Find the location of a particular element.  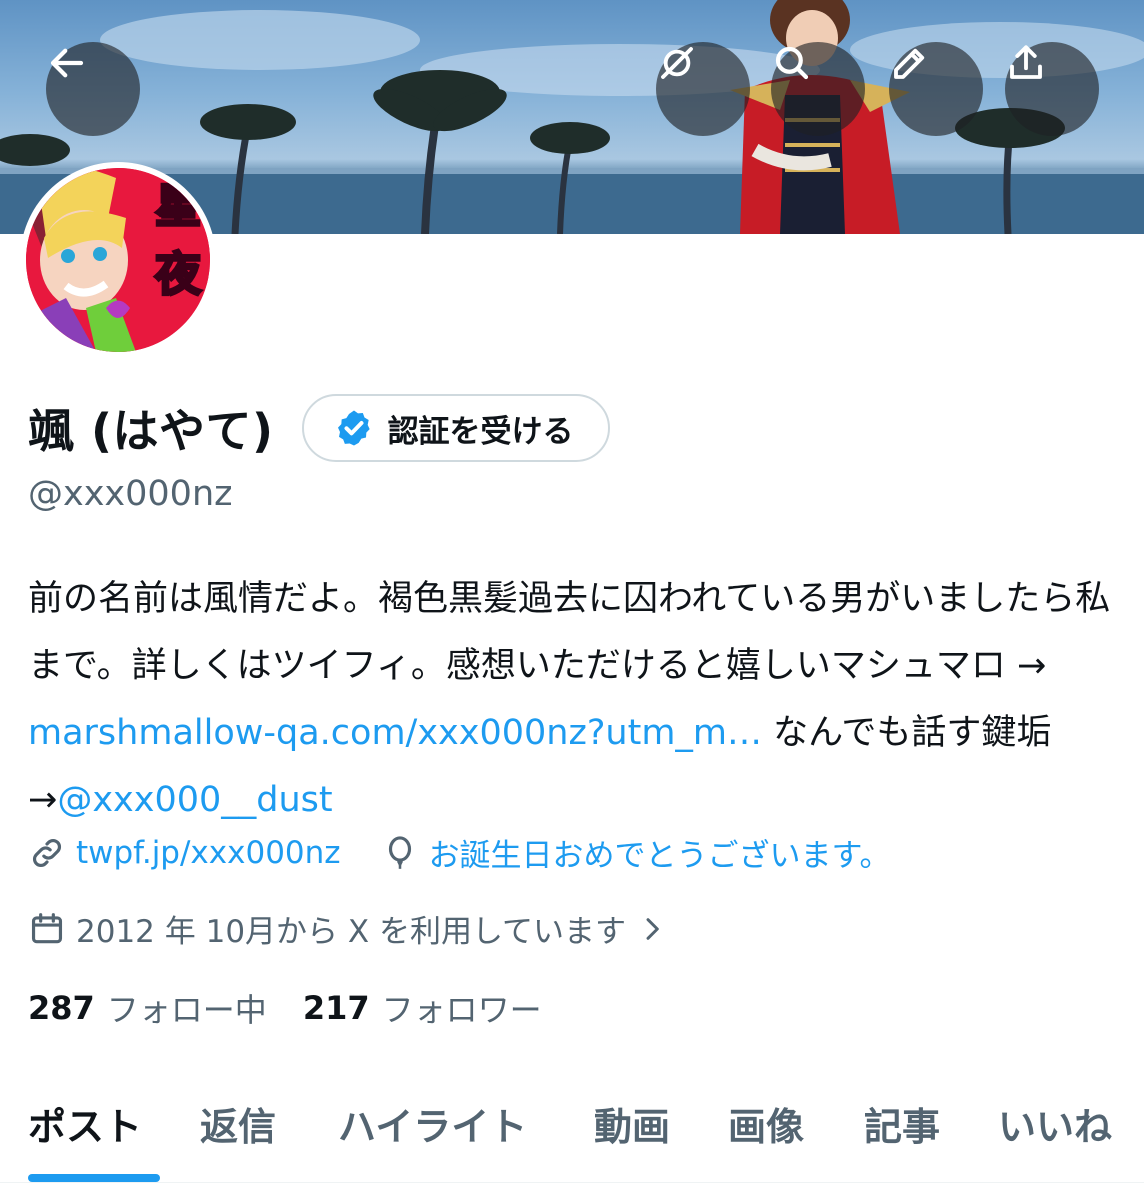

tab-replies: 返信 is located at coordinates (238, 1123).